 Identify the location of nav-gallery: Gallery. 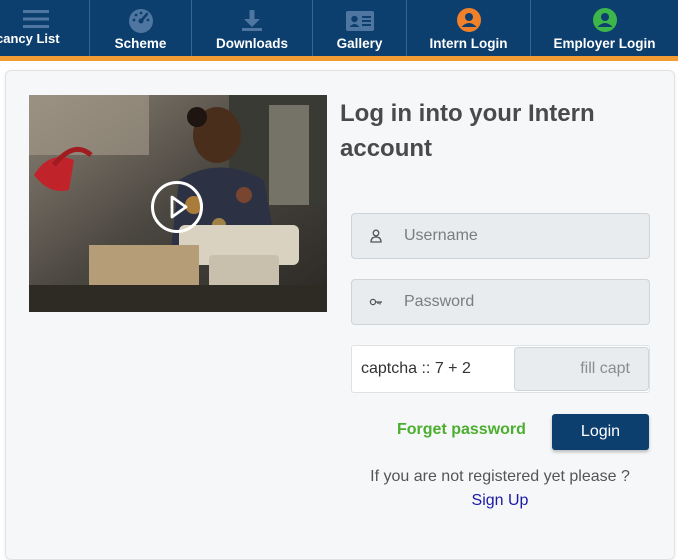
(359, 28).